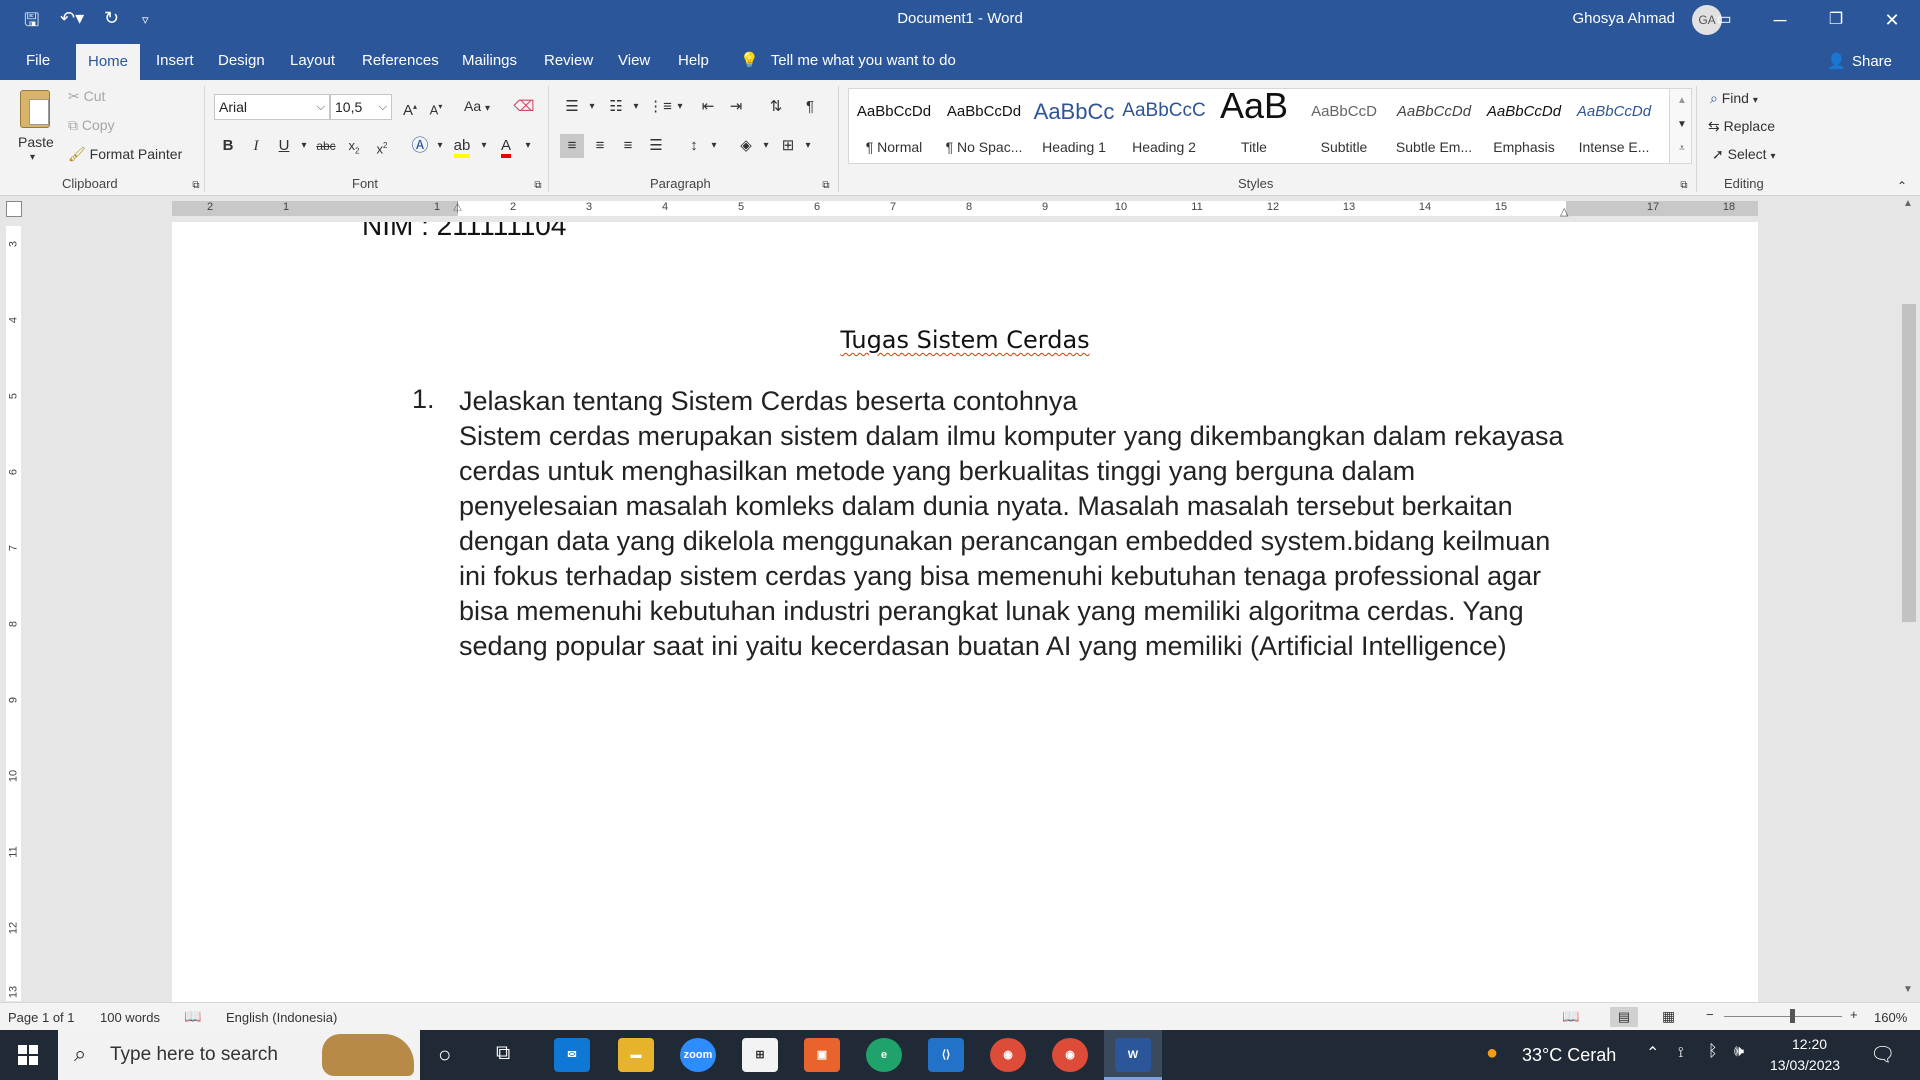  Describe the element at coordinates (1344, 126) in the screenshot. I see `style-subtitle: AaBbCcD Subtitle` at that location.